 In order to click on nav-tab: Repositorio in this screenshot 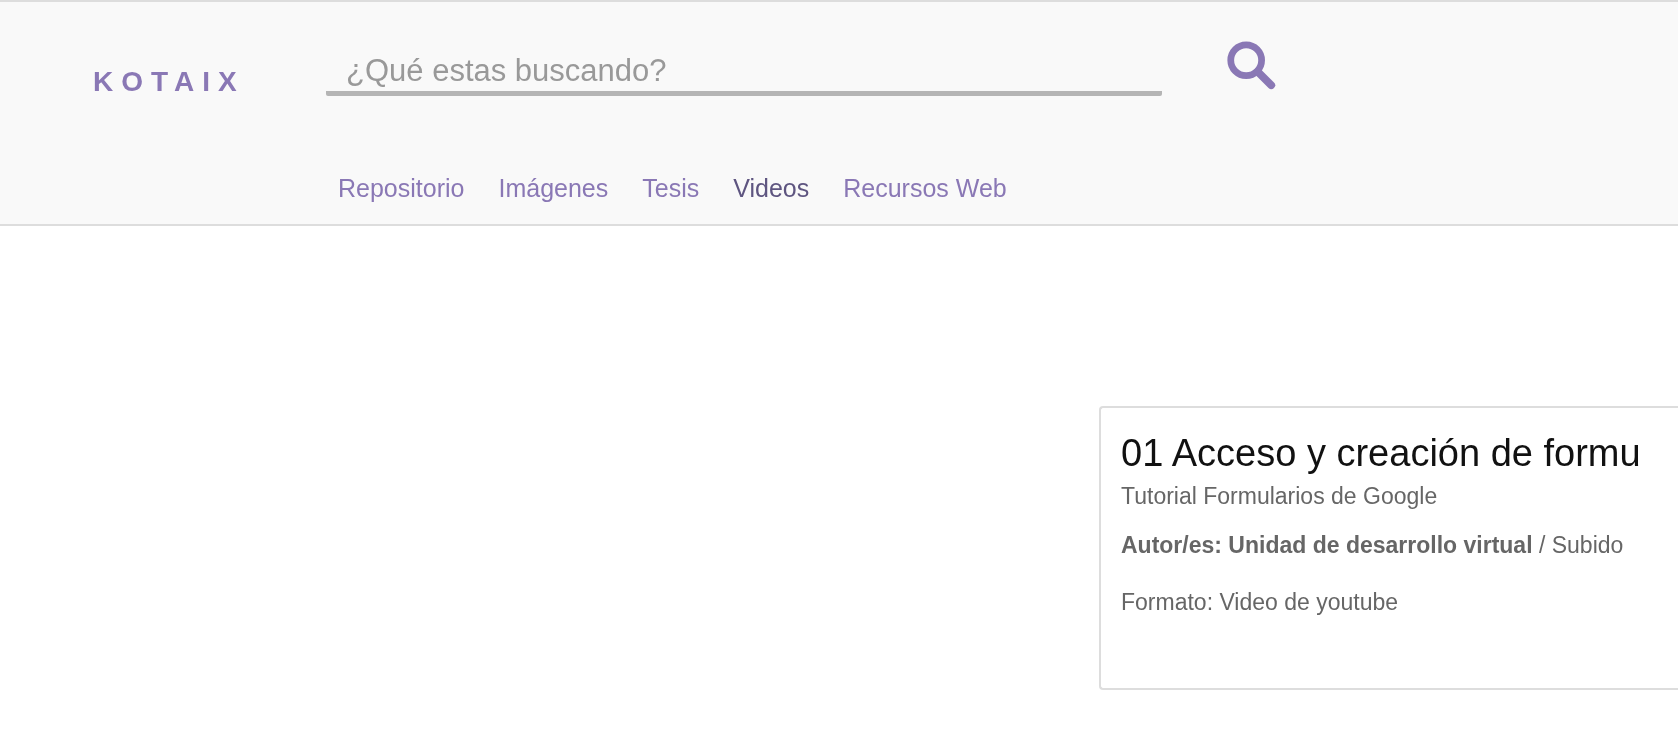, I will do `click(401, 188)`.